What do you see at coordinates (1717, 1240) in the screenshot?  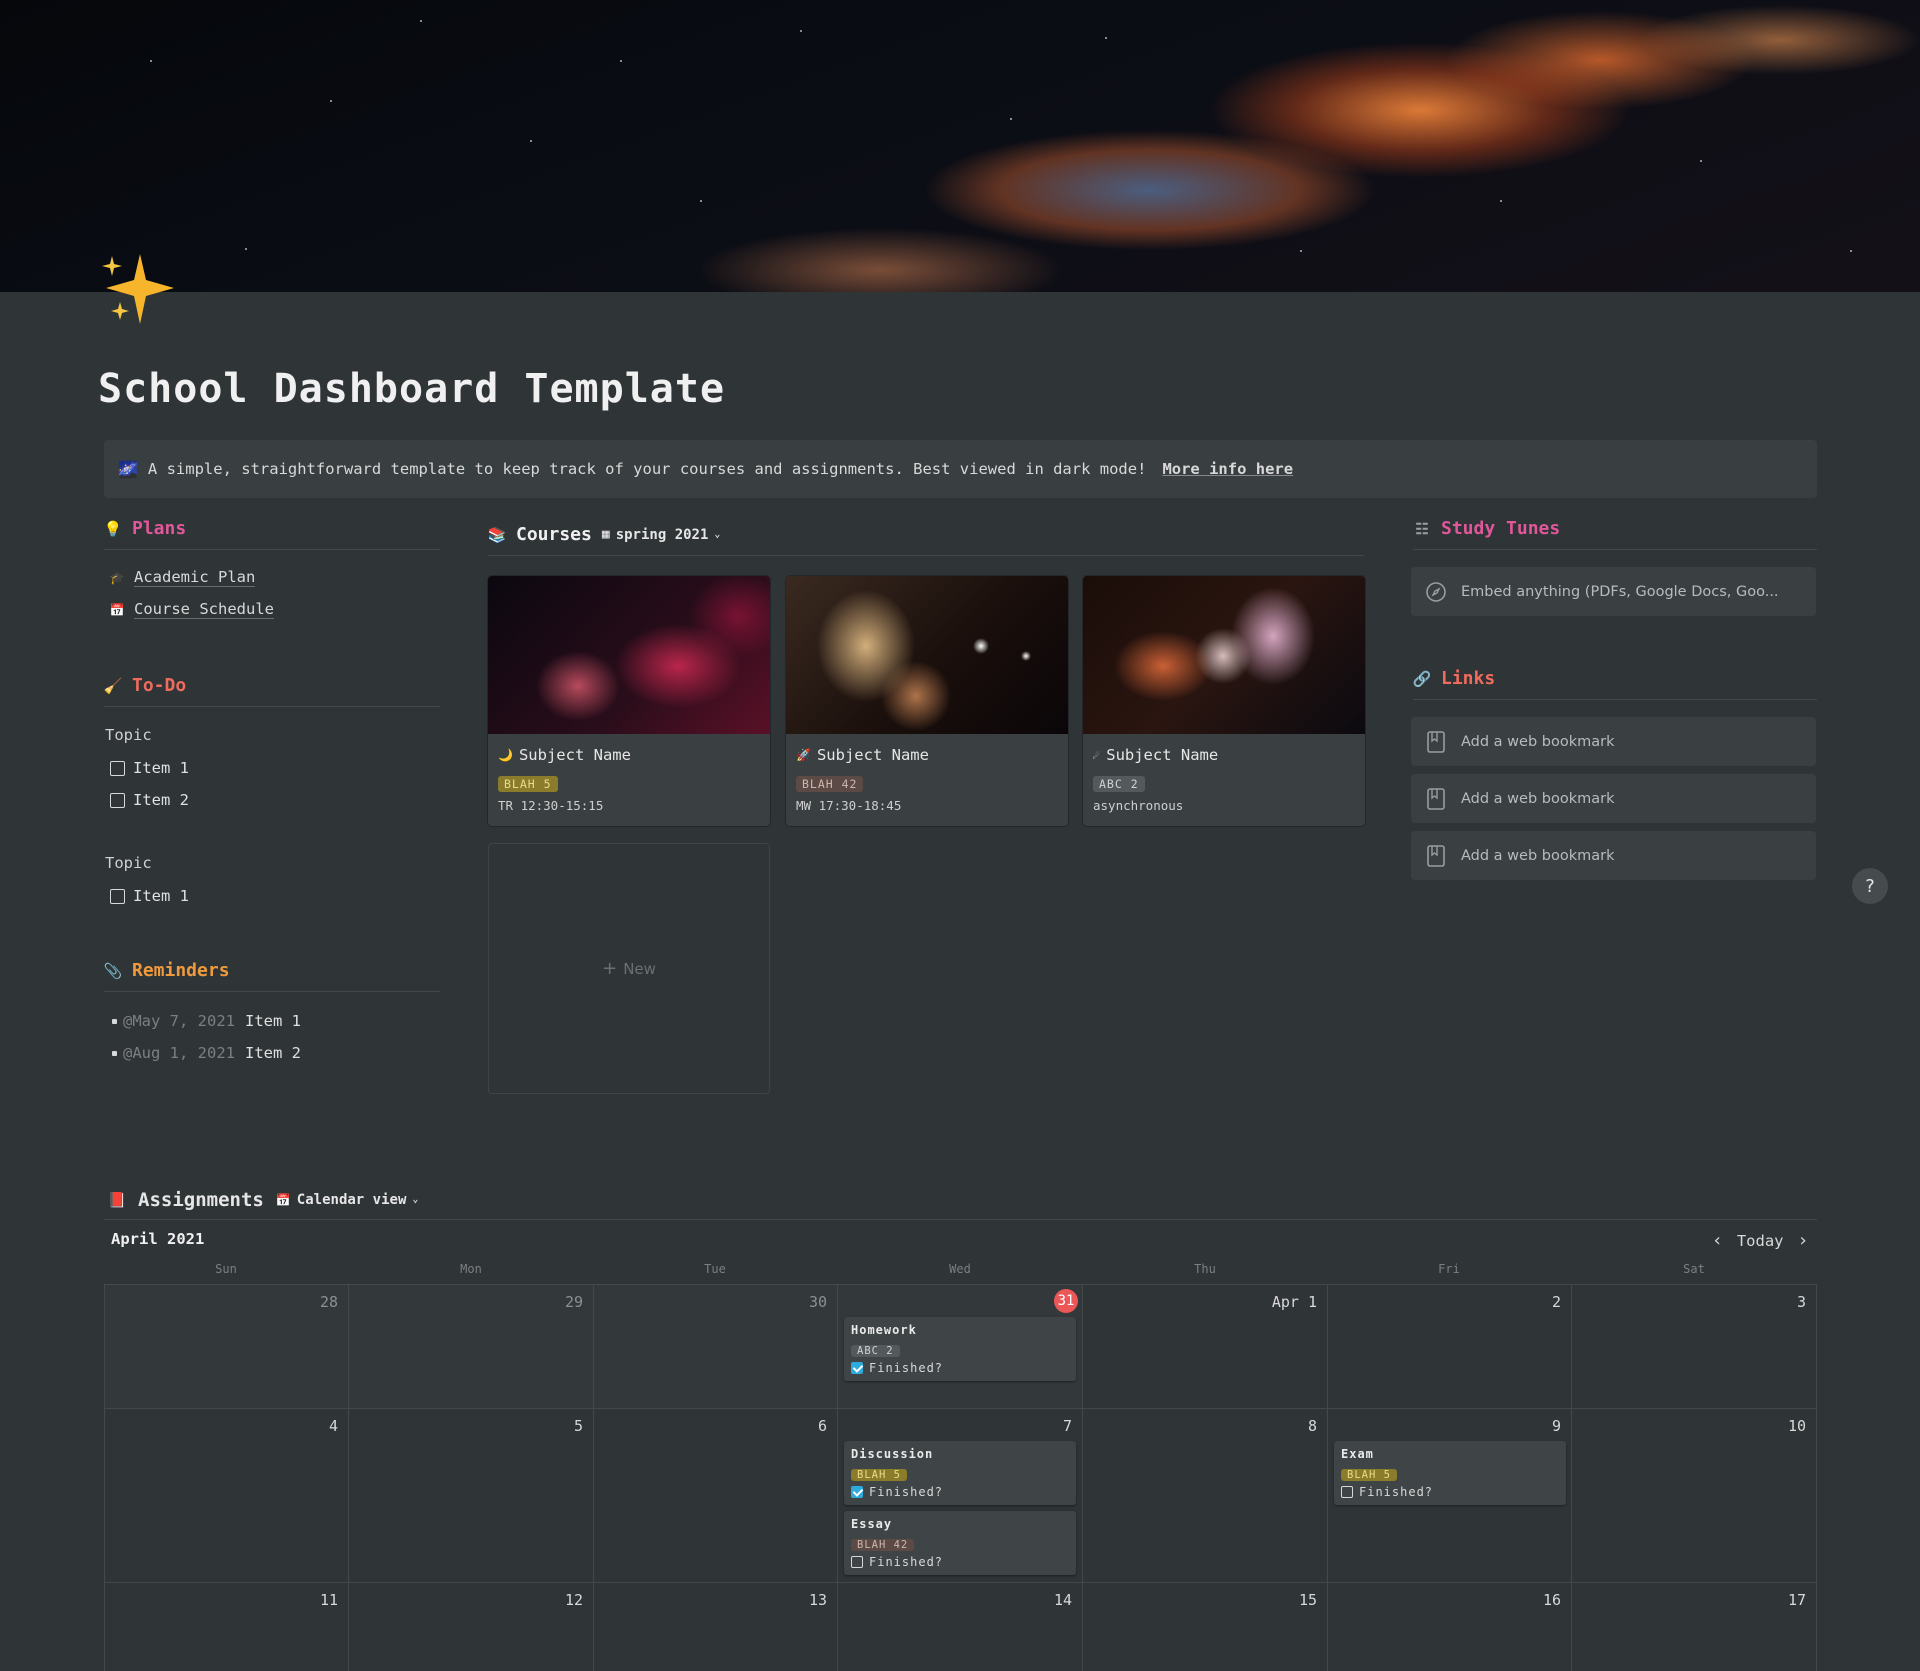 I see `chevron-left-icon: ‹` at bounding box center [1717, 1240].